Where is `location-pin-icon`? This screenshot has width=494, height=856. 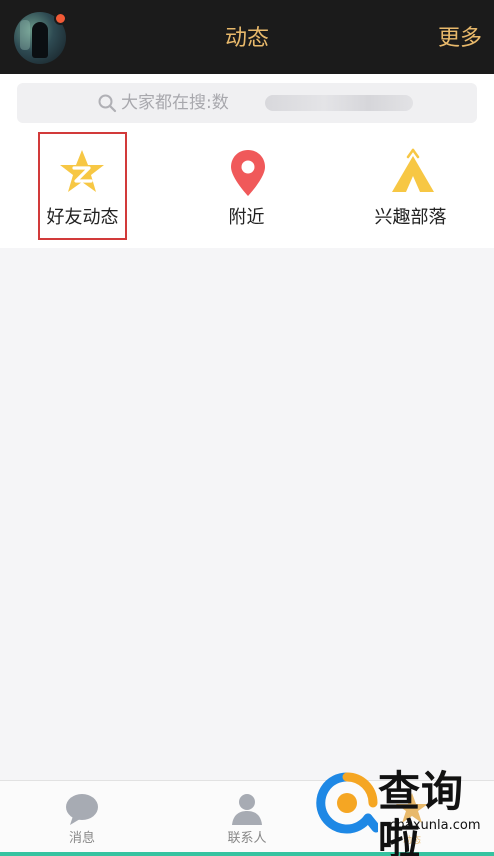 location-pin-icon is located at coordinates (247, 173).